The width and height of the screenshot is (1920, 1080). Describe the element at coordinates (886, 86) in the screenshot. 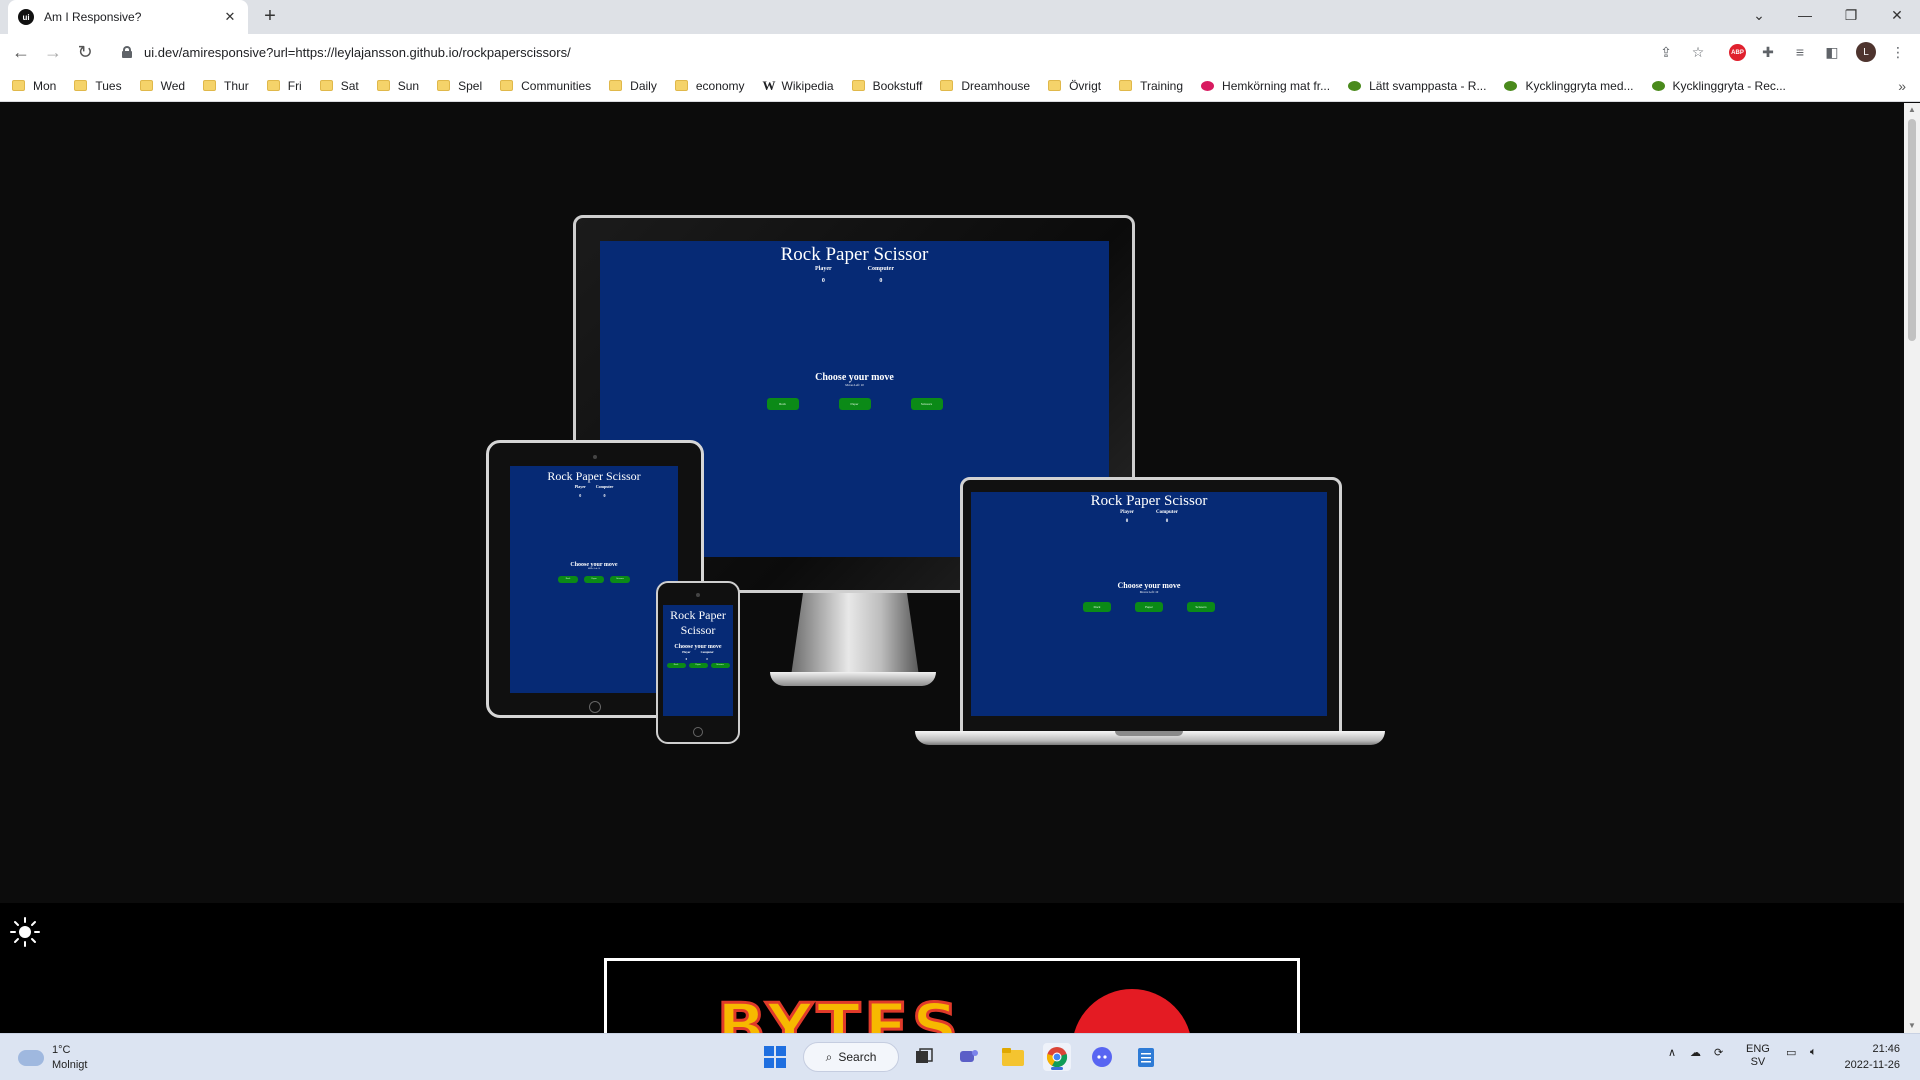

I see `bookmark-bookstuff: Bookstuff` at that location.